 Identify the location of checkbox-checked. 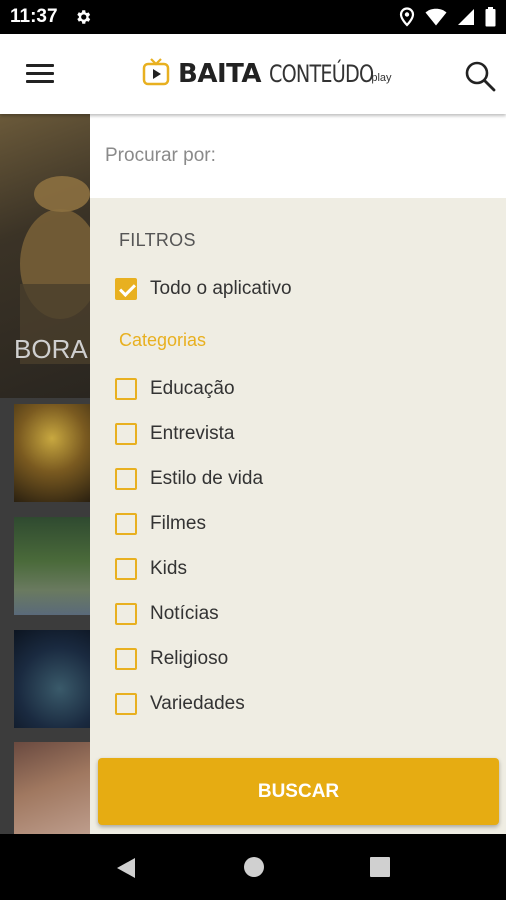
(126, 289).